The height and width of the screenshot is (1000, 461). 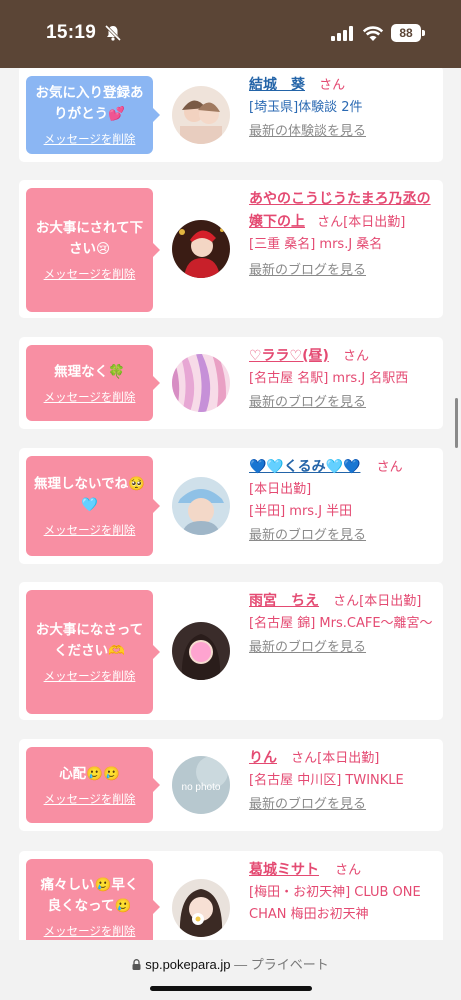 What do you see at coordinates (93, 383) in the screenshot?
I see `message-bubble: 無理なく🍀 メッセージを削除` at bounding box center [93, 383].